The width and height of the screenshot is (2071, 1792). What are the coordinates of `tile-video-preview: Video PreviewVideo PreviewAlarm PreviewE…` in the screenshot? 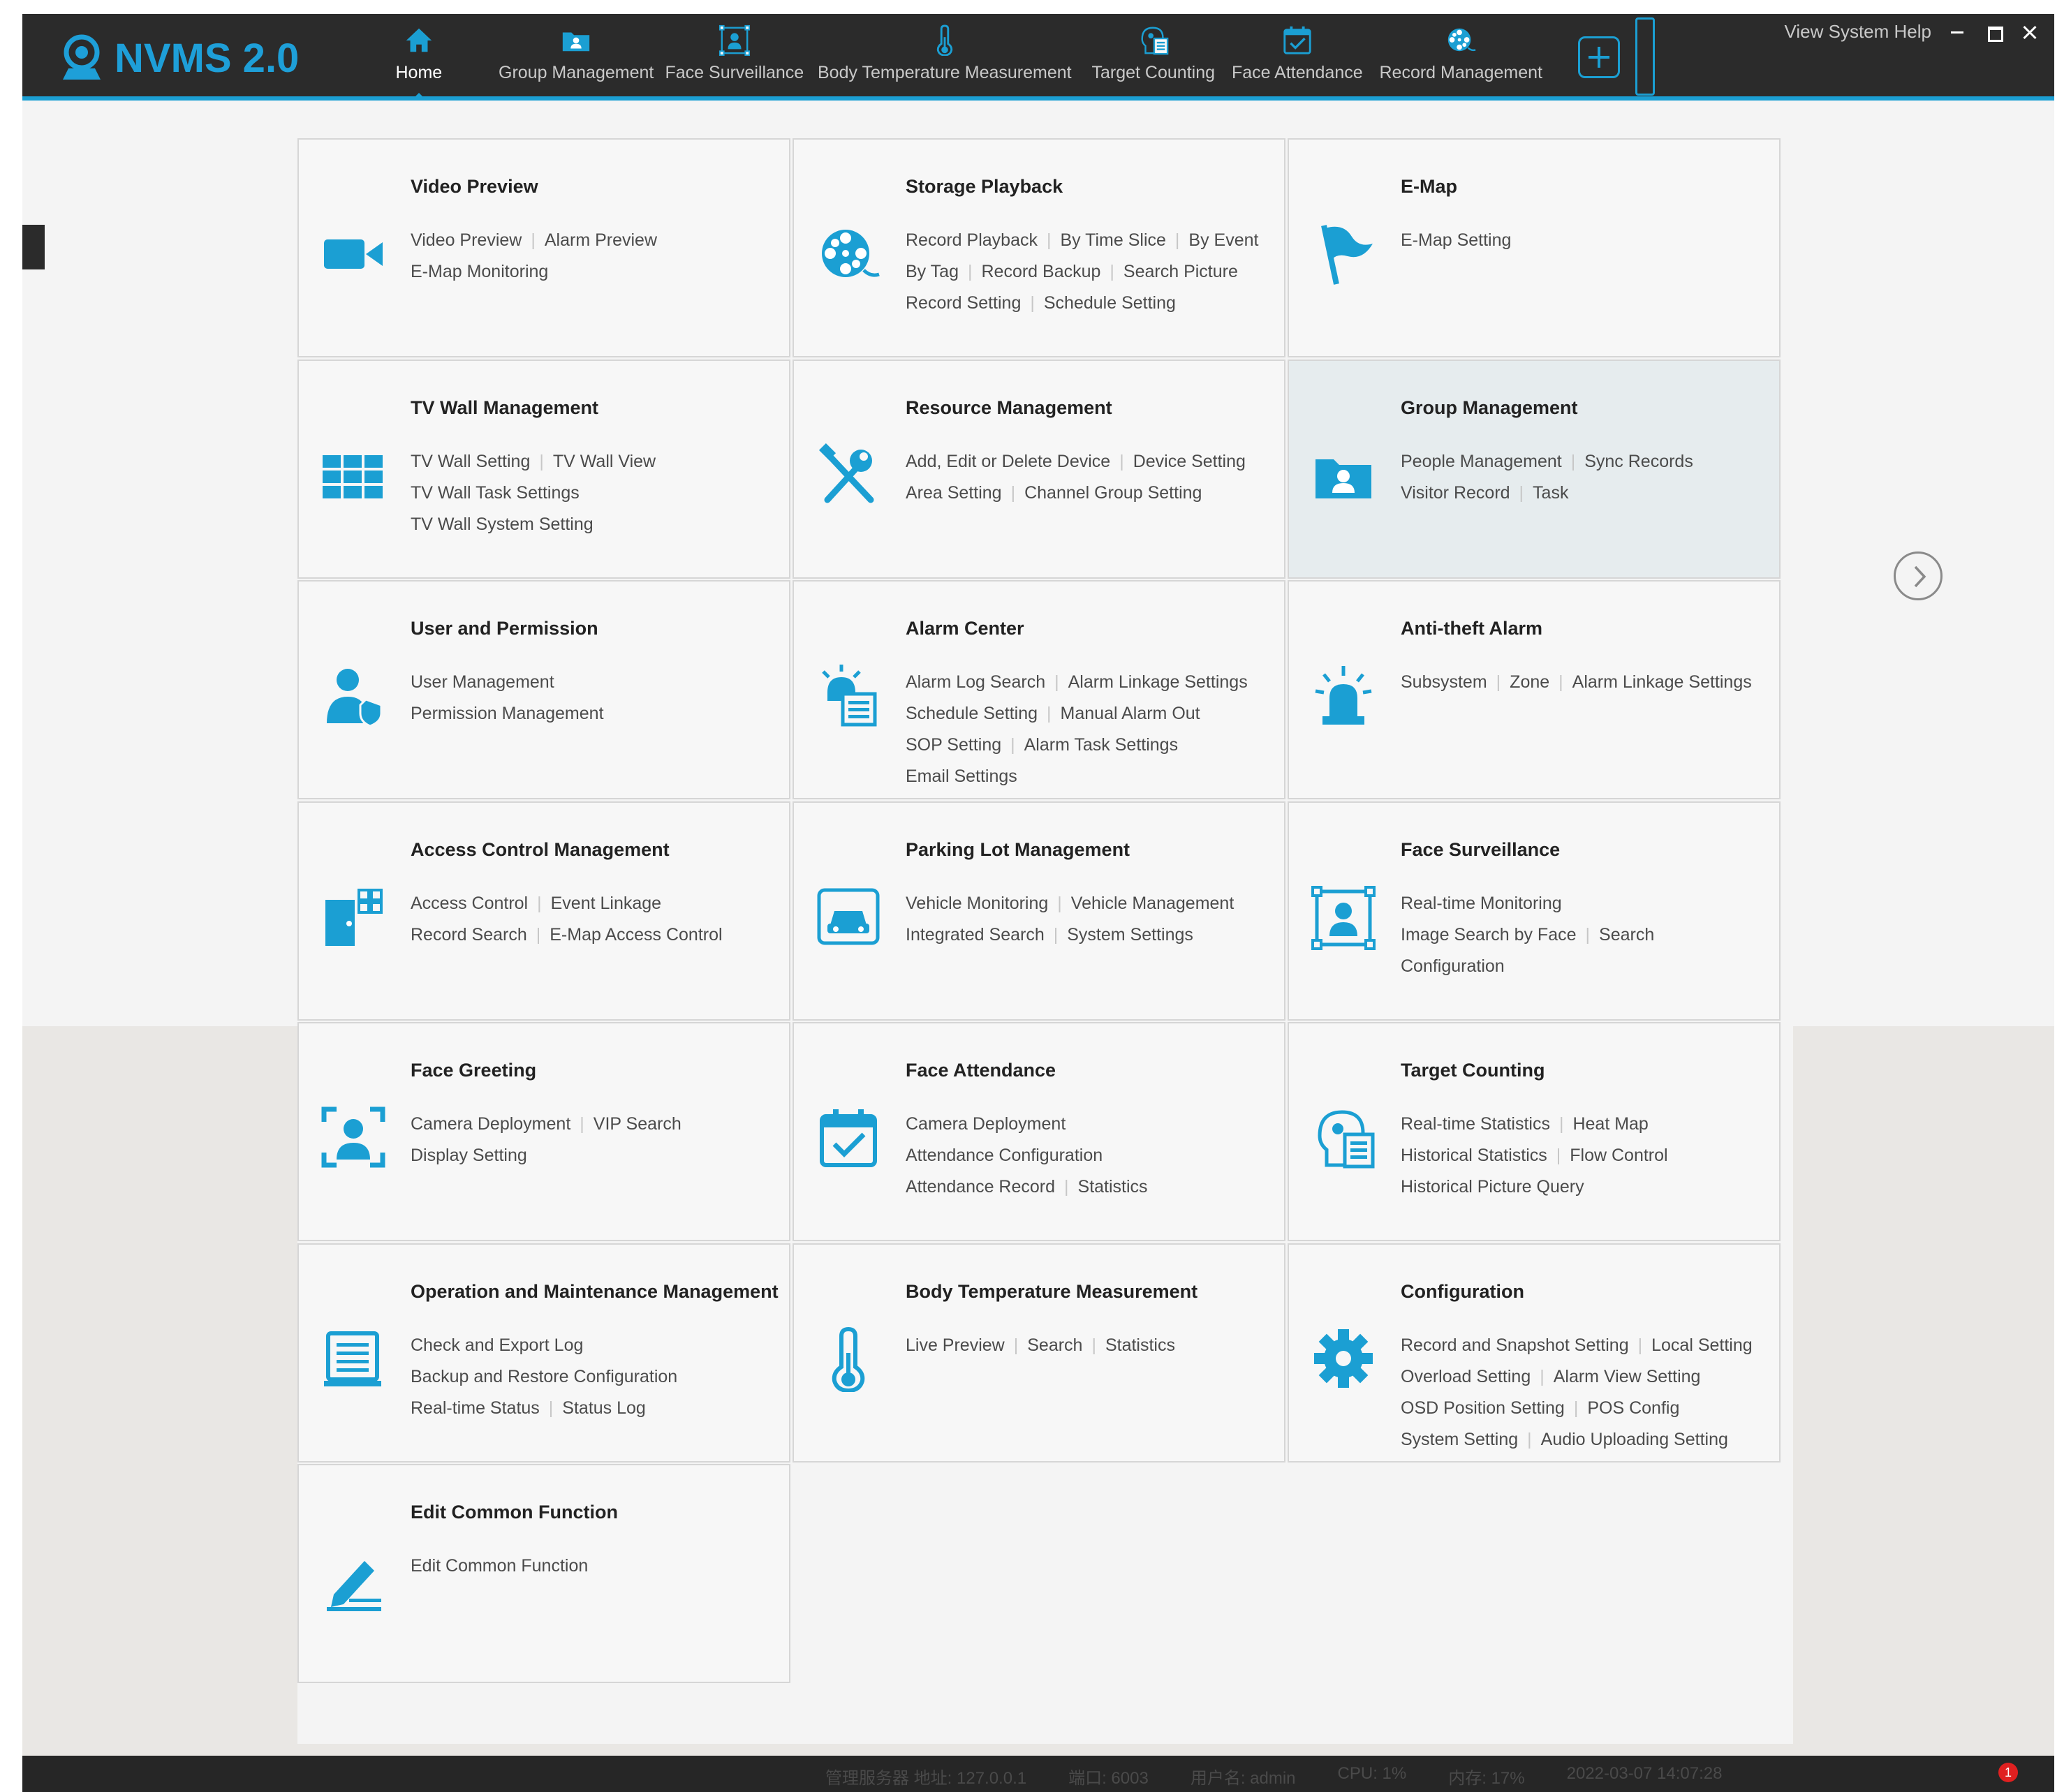 It's located at (543, 247).